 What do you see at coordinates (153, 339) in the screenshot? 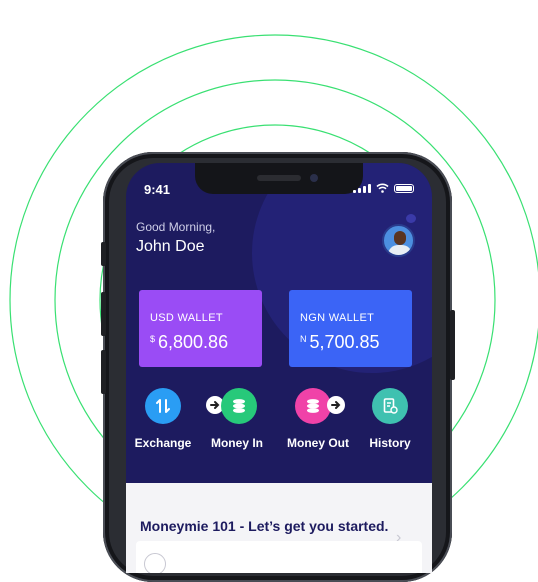
I see `currency-symbol: $` at bounding box center [153, 339].